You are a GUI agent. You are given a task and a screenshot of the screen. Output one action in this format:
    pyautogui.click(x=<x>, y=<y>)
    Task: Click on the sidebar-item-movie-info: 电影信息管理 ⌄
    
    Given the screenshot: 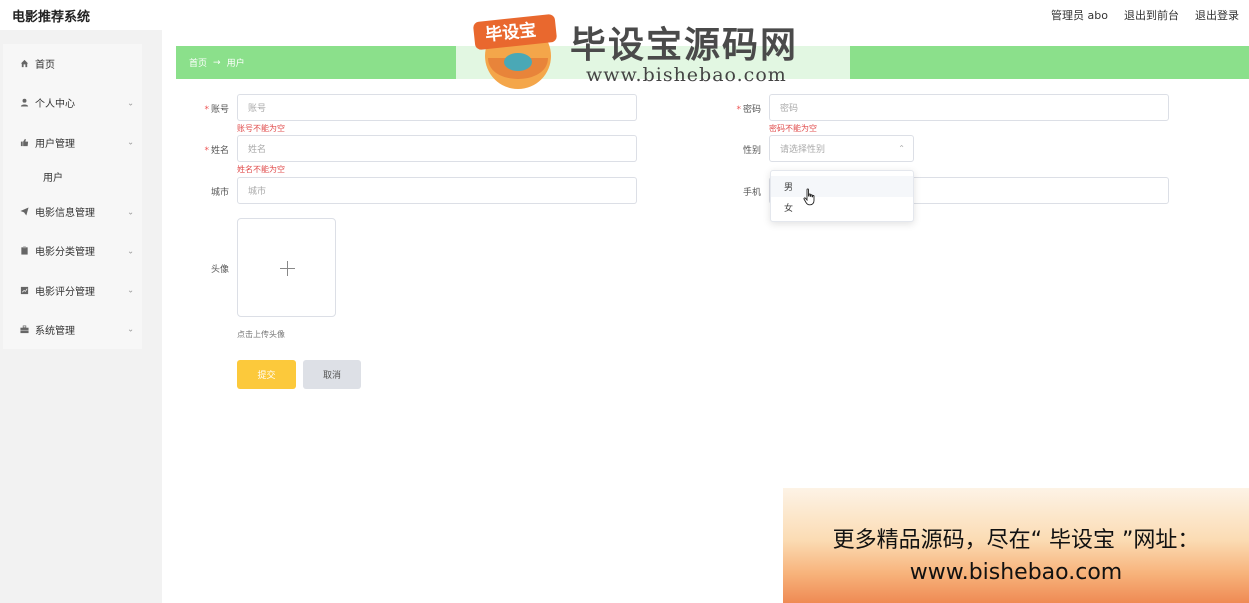 What is the action you would take?
    pyautogui.click(x=72, y=211)
    